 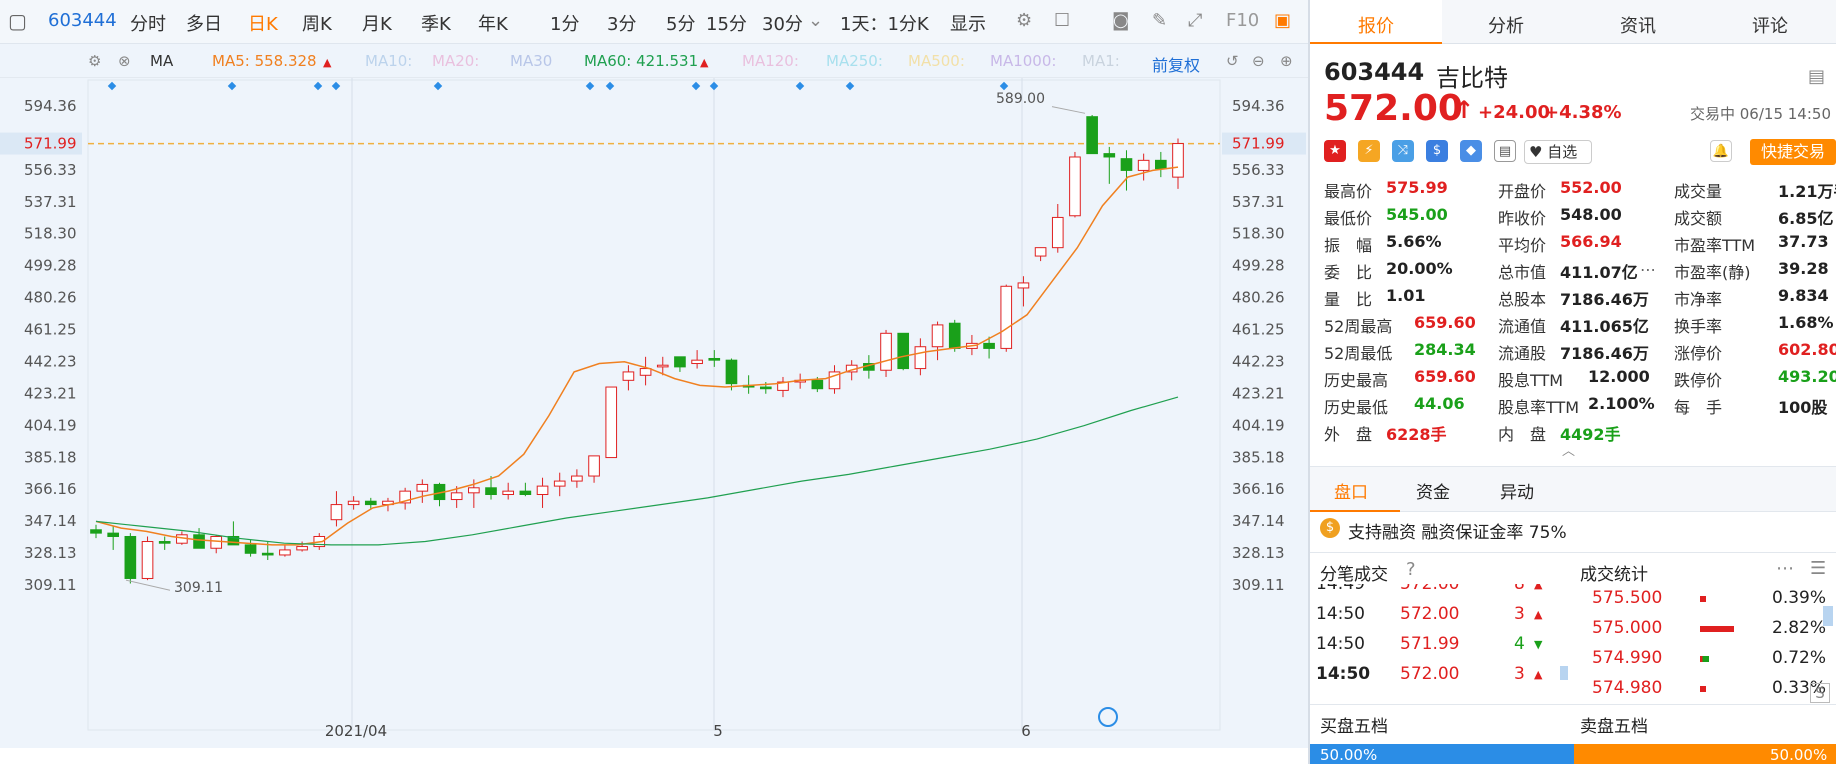 I want to click on stat-value: 552.00, so click(x=1591, y=187).